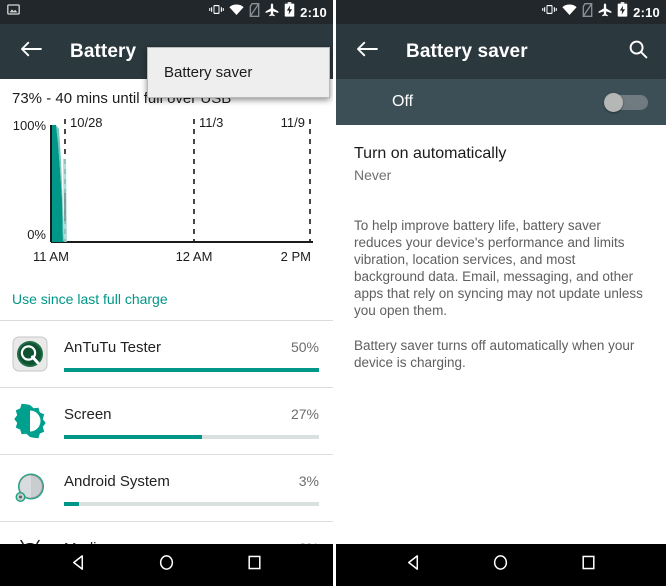 Image resolution: width=666 pixels, height=586 pixels. Describe the element at coordinates (309, 542) in the screenshot. I see `app-percent: 2%` at that location.